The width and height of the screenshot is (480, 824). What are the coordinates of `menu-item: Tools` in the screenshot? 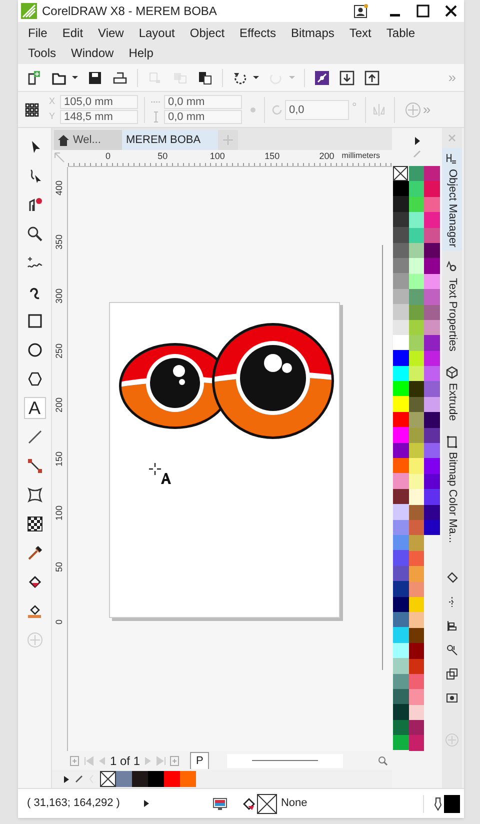 It's located at (42, 53).